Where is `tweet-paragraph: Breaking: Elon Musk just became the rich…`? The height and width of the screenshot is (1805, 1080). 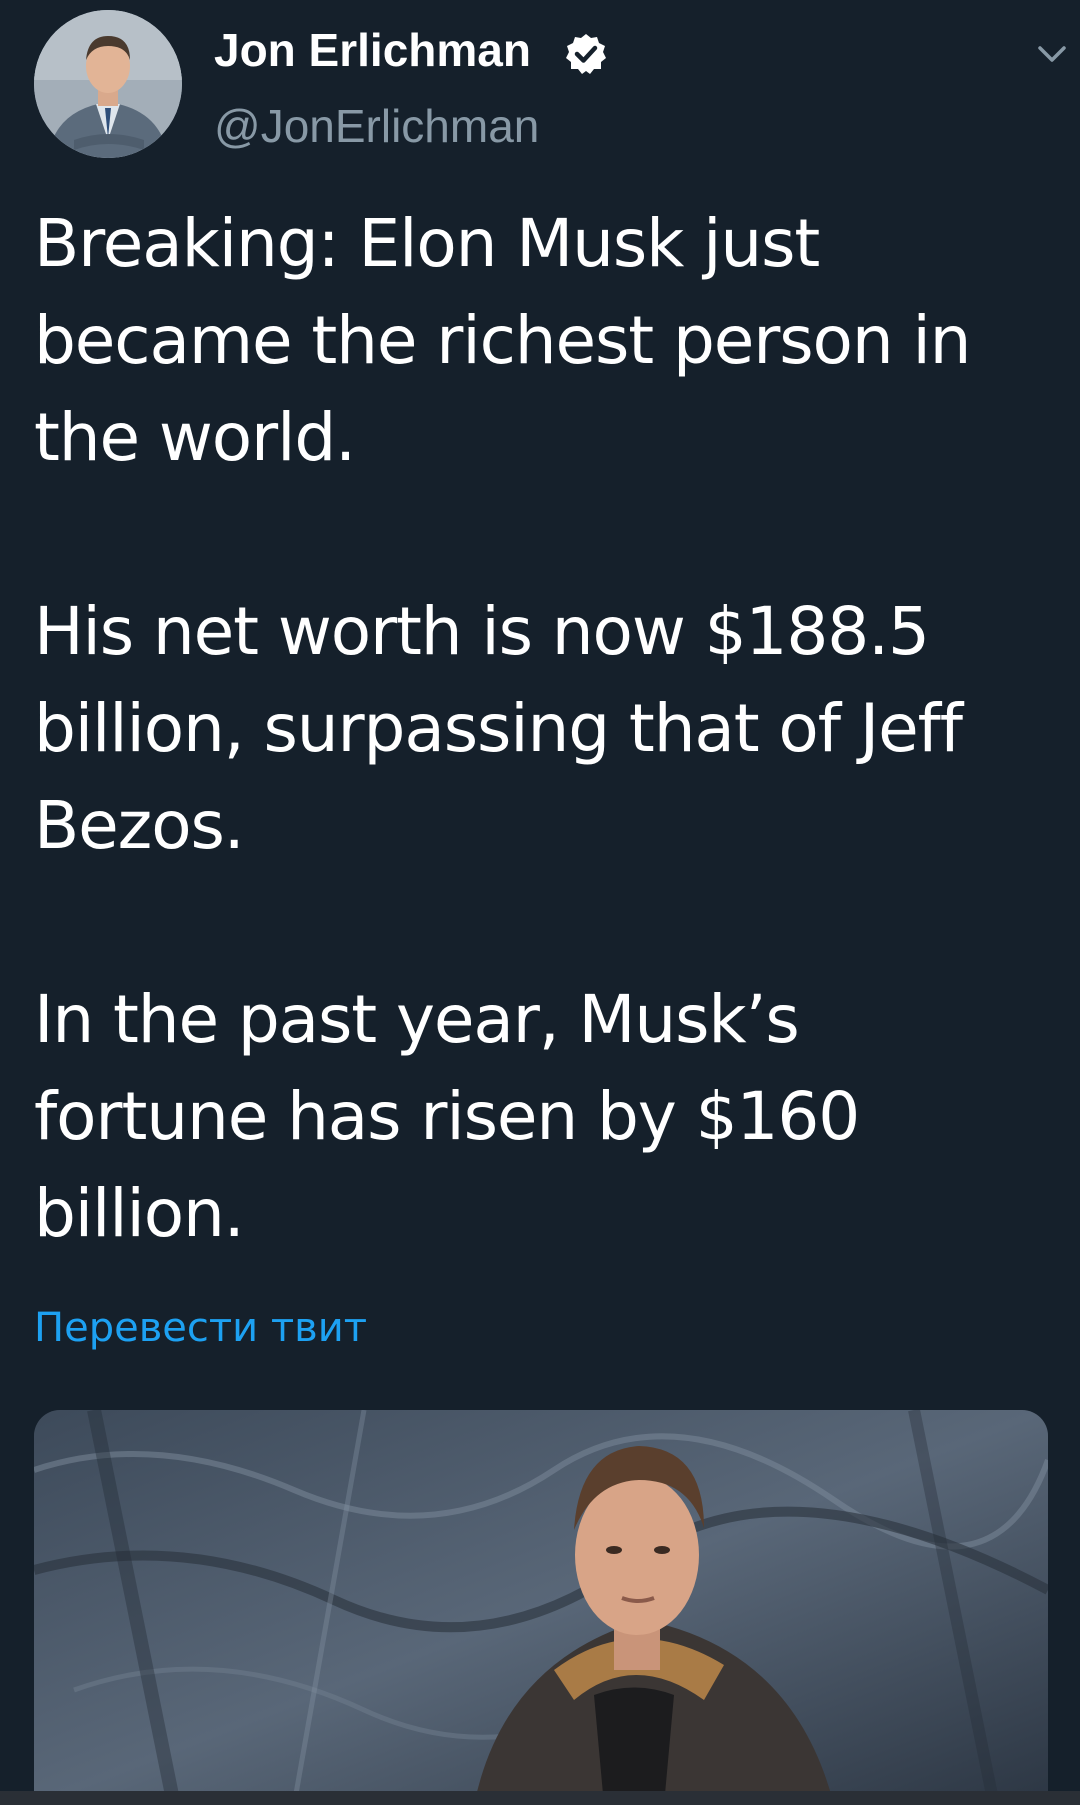
tweet-paragraph: Breaking: Elon Musk just became the rich… is located at coordinates (503, 340).